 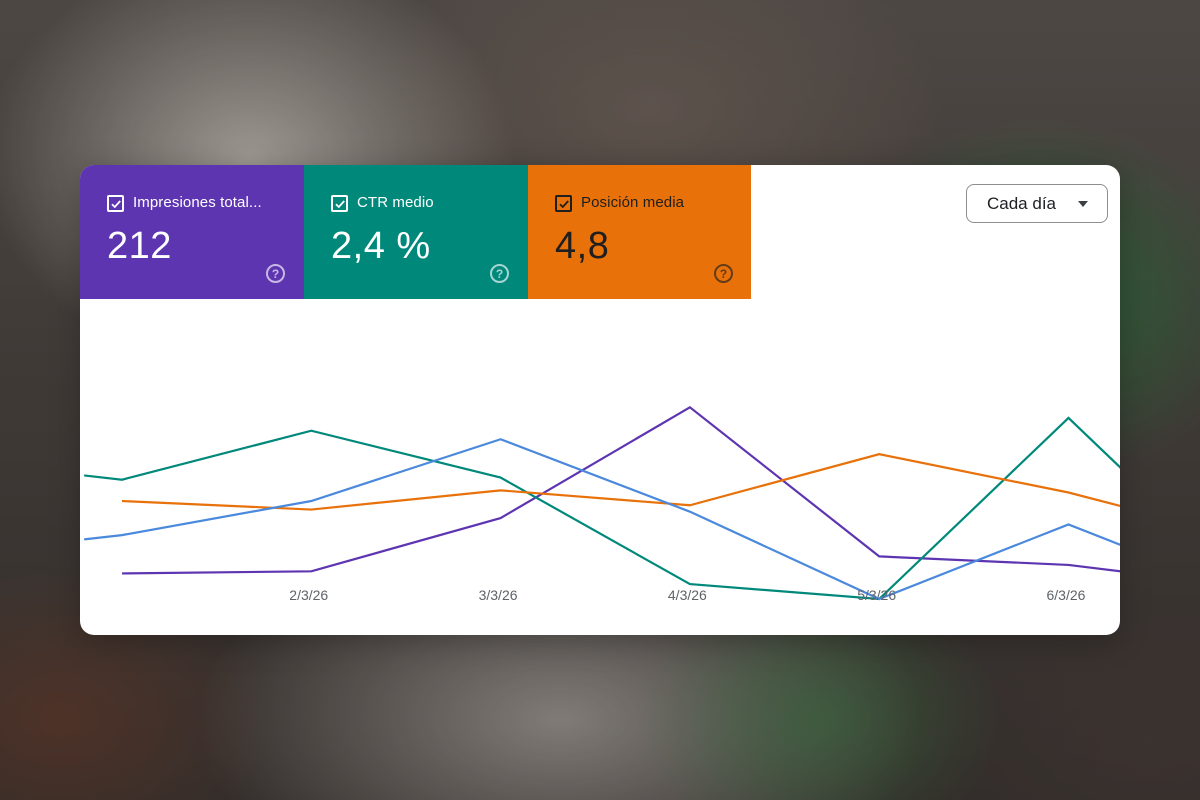 I want to click on dropdown-label: Cada día, so click(x=1021, y=203).